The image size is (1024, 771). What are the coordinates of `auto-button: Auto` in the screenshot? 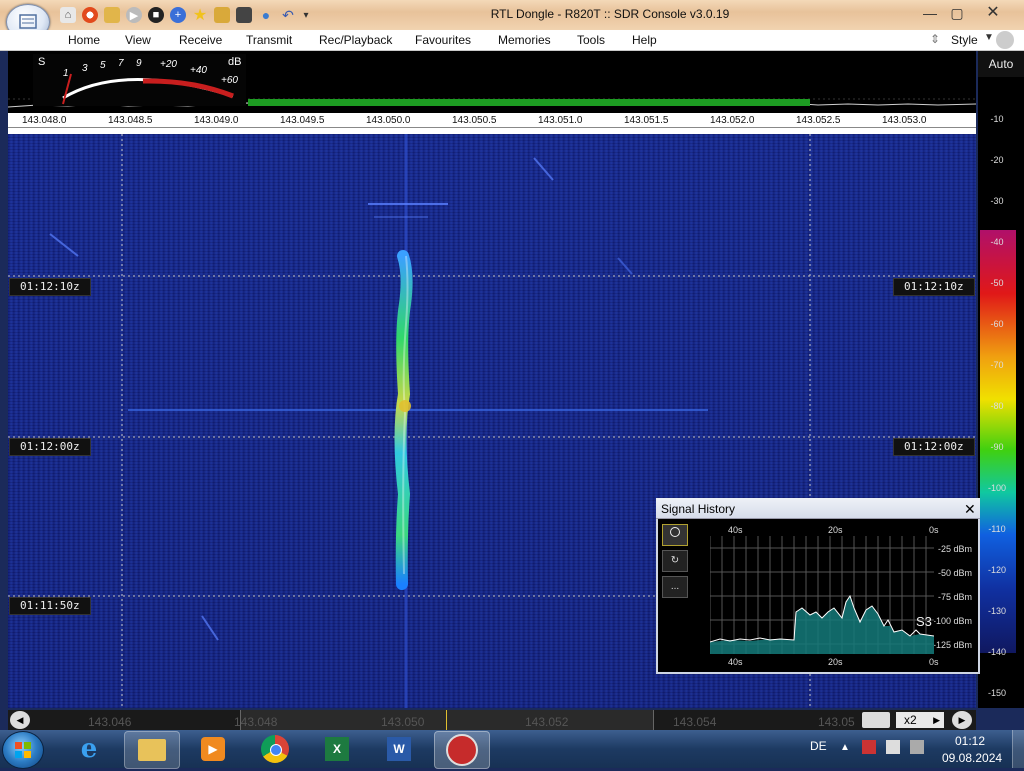 It's located at (1001, 64).